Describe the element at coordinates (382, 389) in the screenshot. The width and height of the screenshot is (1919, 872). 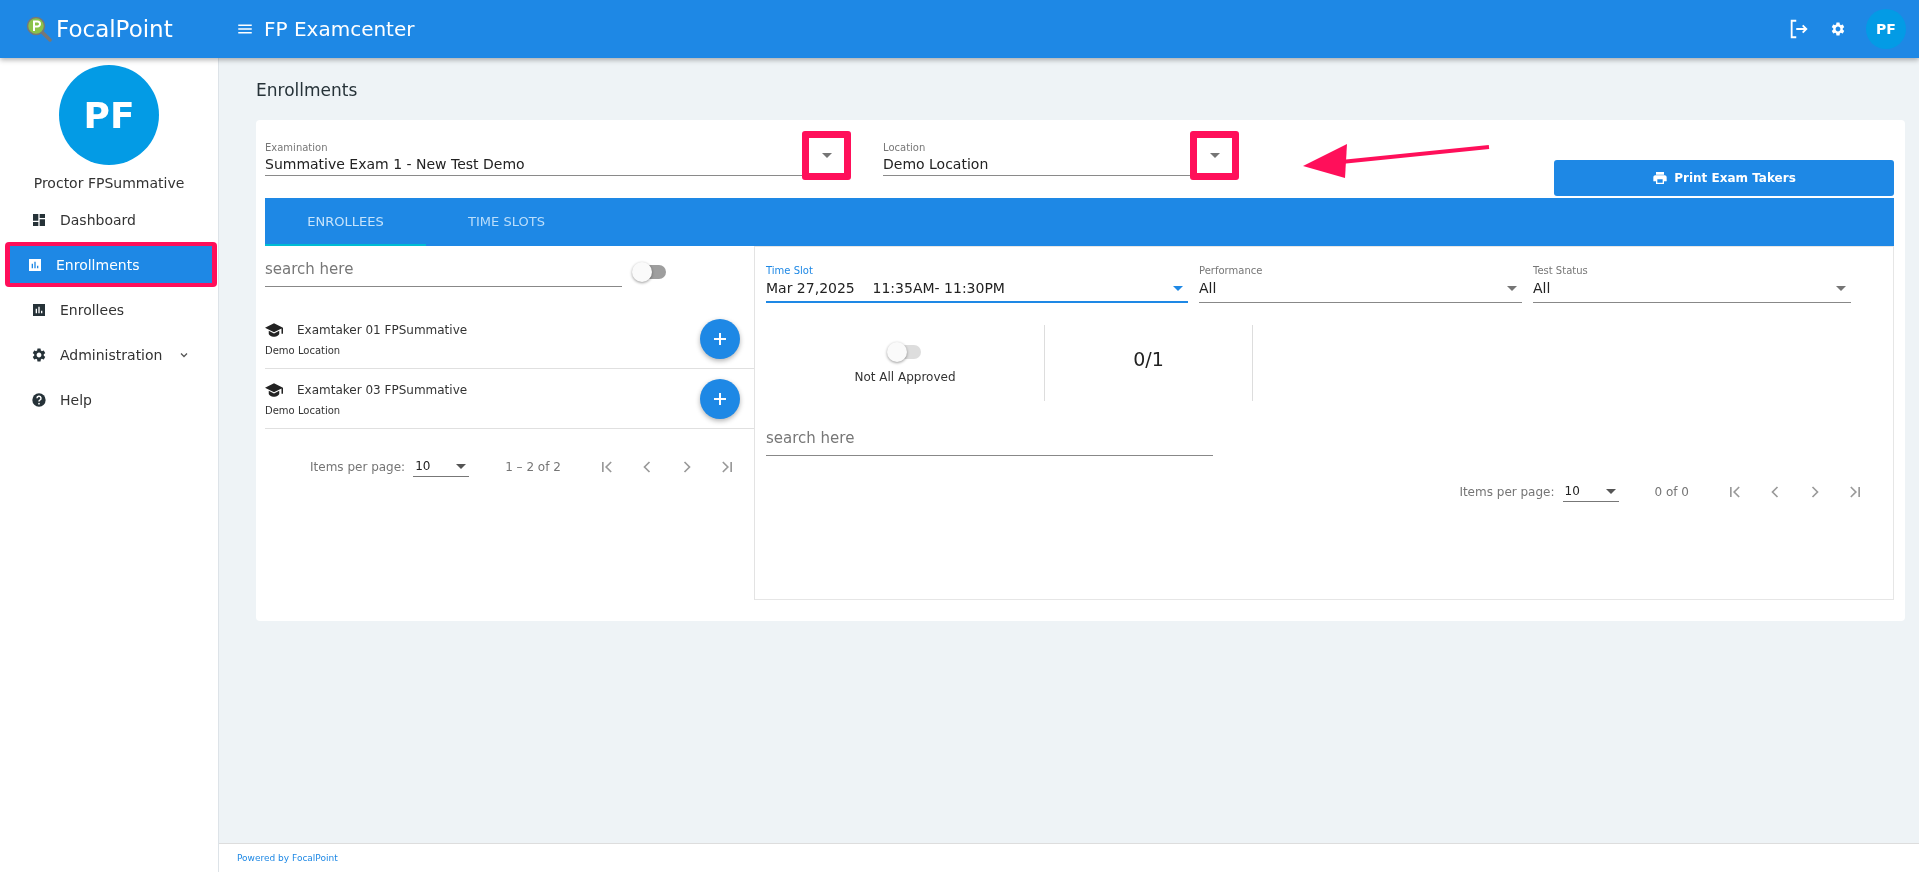
I see `enrollee-name: Examtaker 03 FPSummative` at that location.